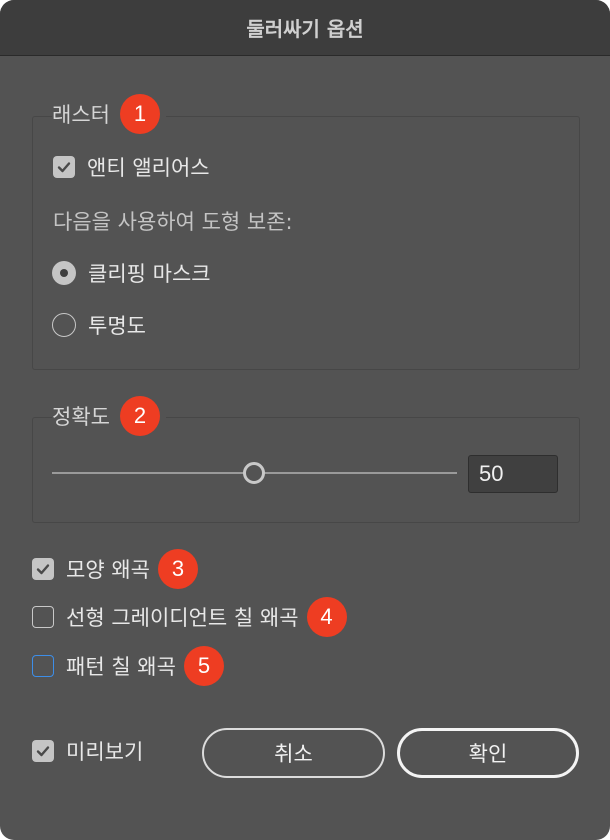 The height and width of the screenshot is (840, 610). I want to click on checkbox-empty-icon, so click(43, 617).